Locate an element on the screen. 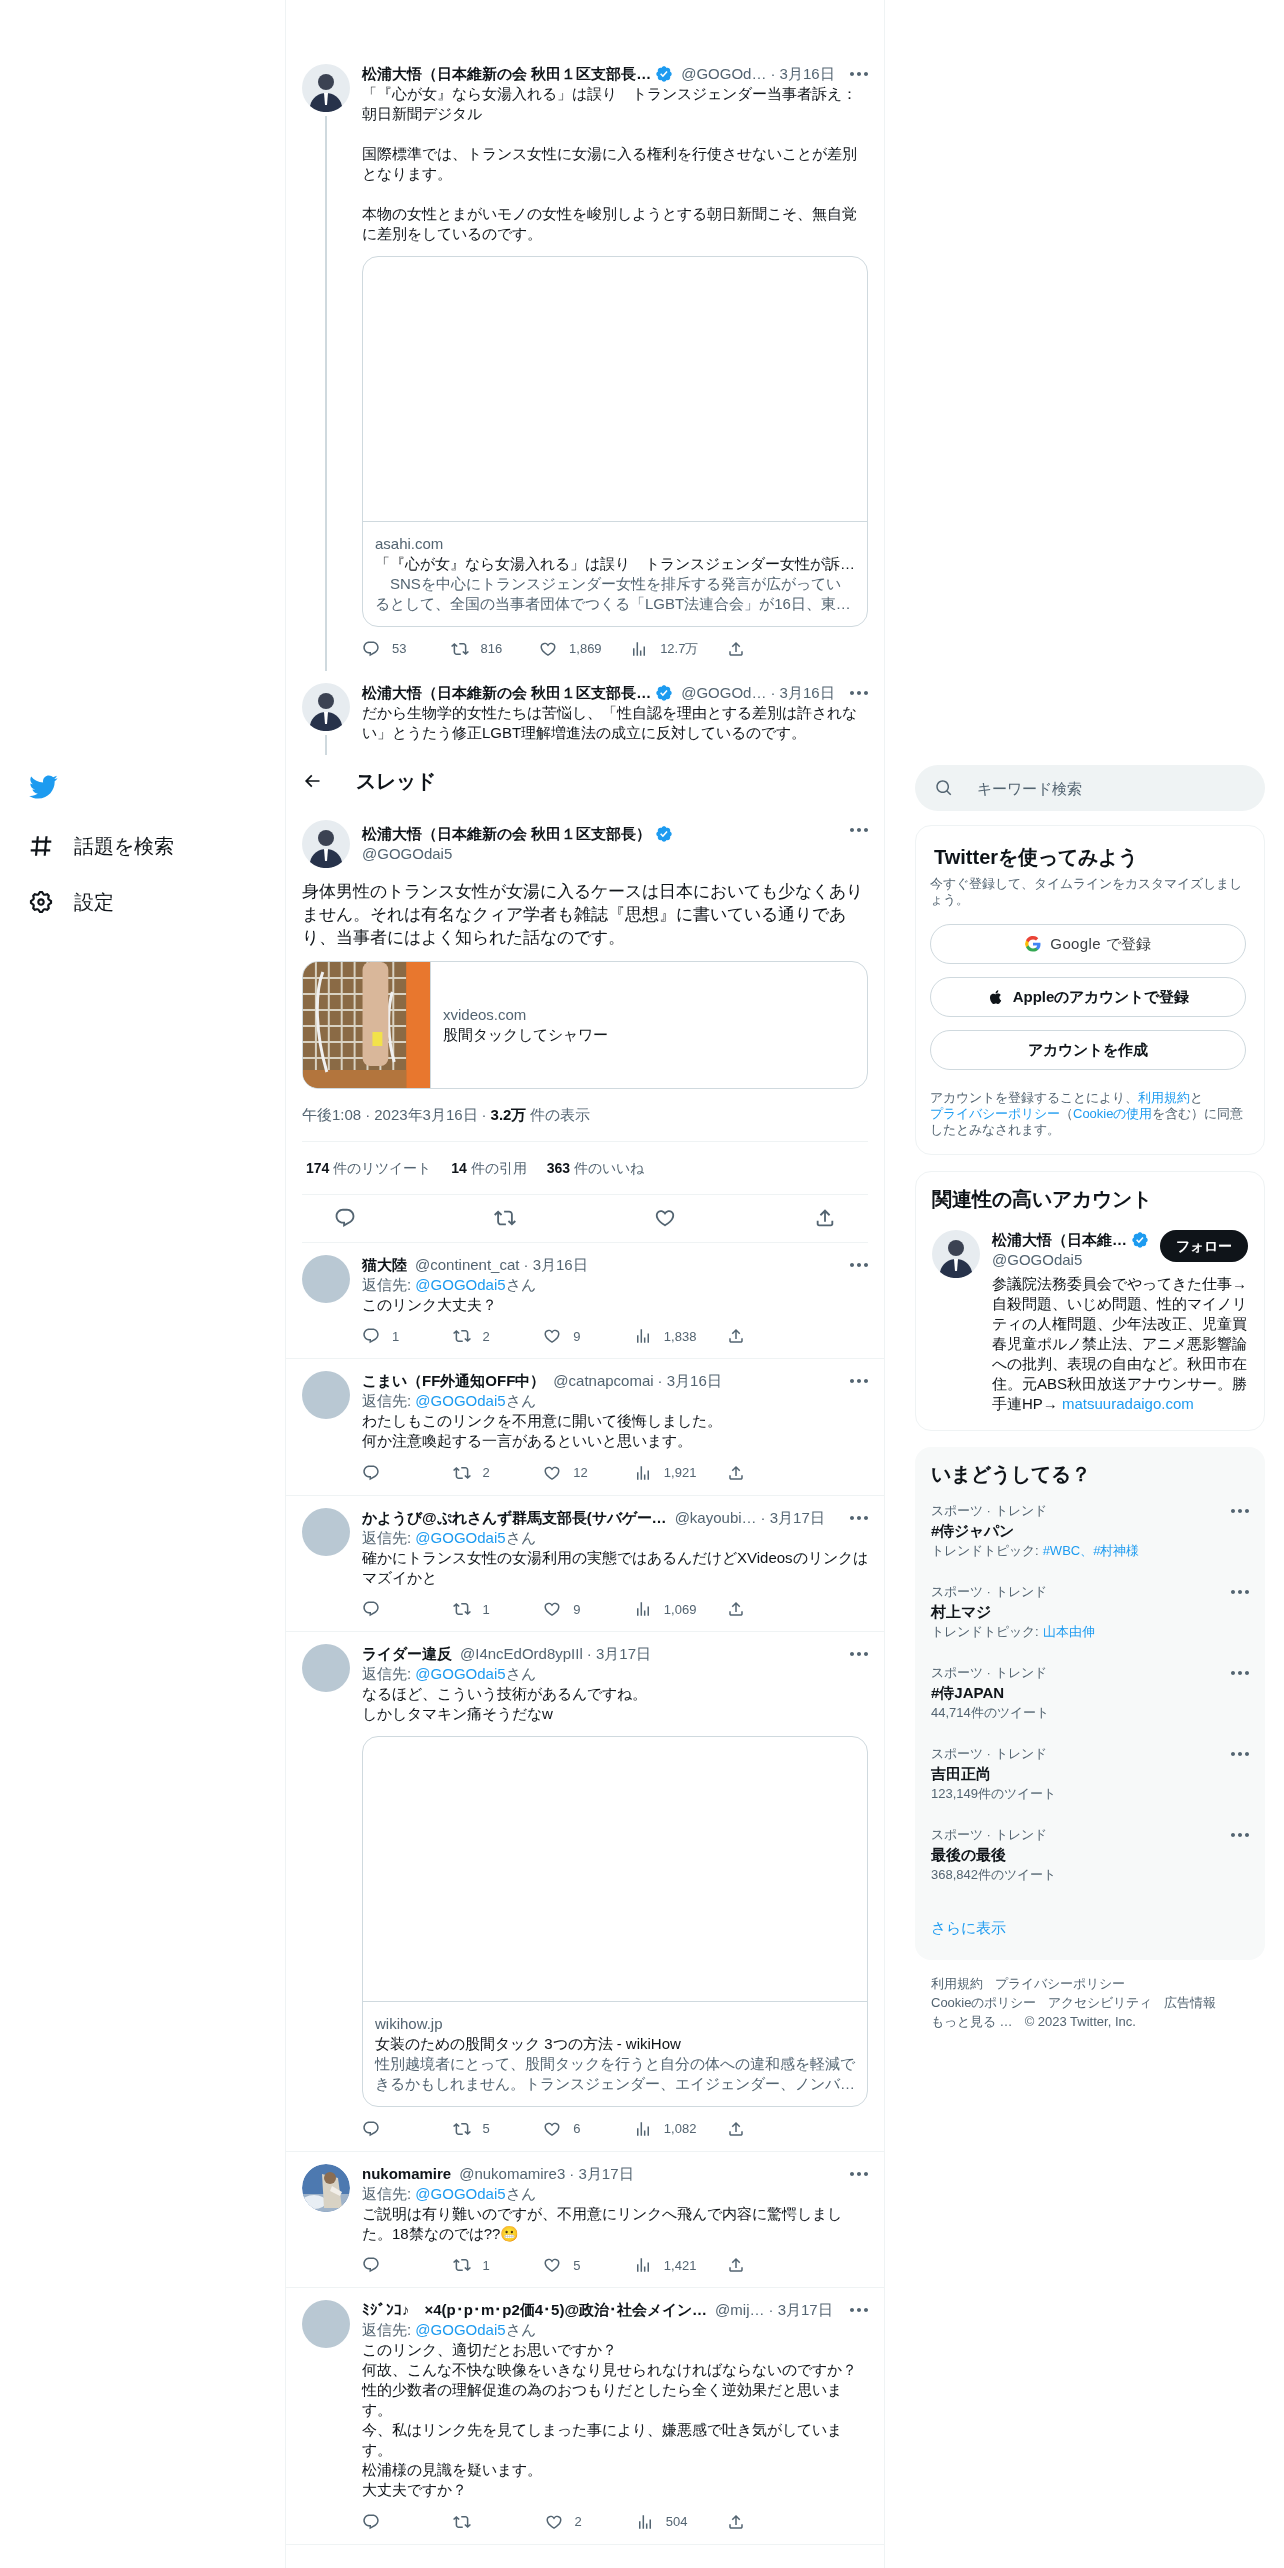 This screenshot has width=1284, height=2568. display-name: ライダー違反 is located at coordinates (407, 1654).